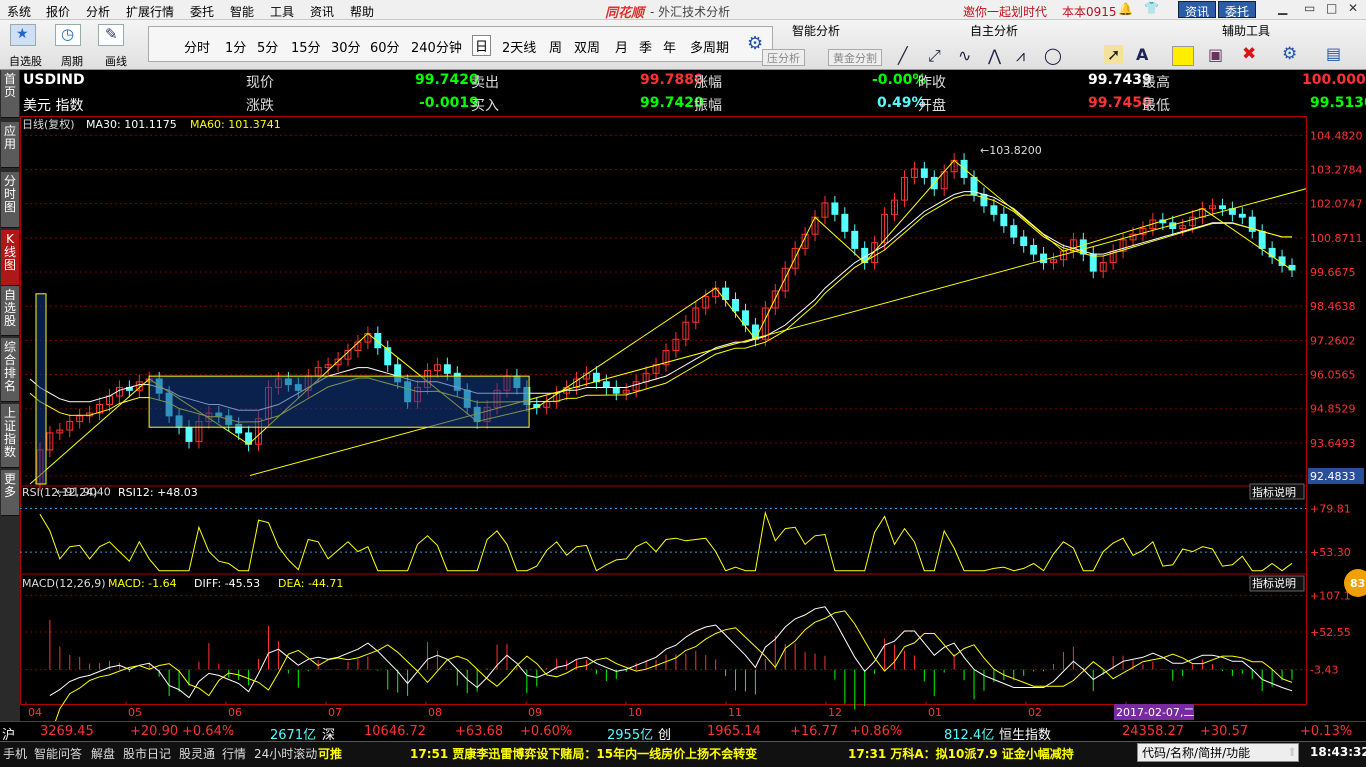 This screenshot has width=1366, height=767. I want to click on wave-tool-icon: ∿, so click(964, 55).